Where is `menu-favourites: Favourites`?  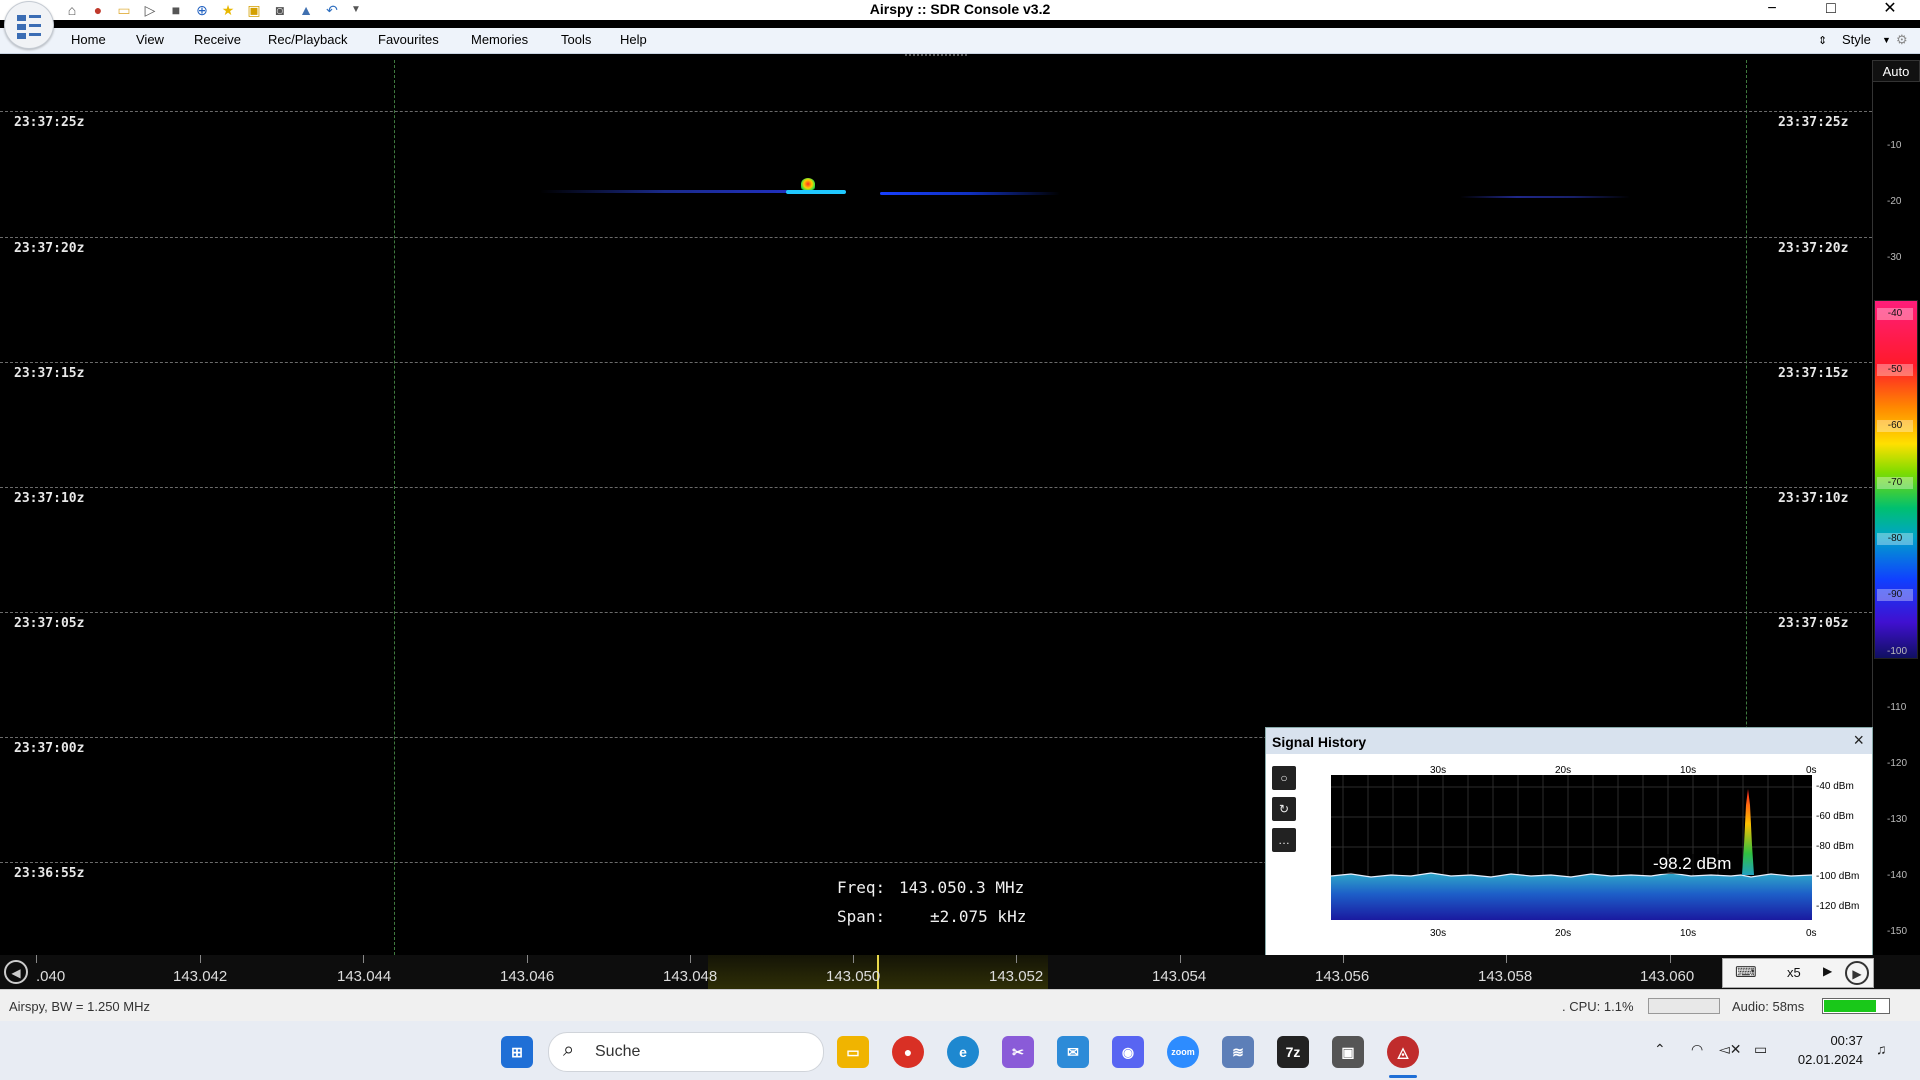
menu-favourites: Favourites is located at coordinates (408, 39).